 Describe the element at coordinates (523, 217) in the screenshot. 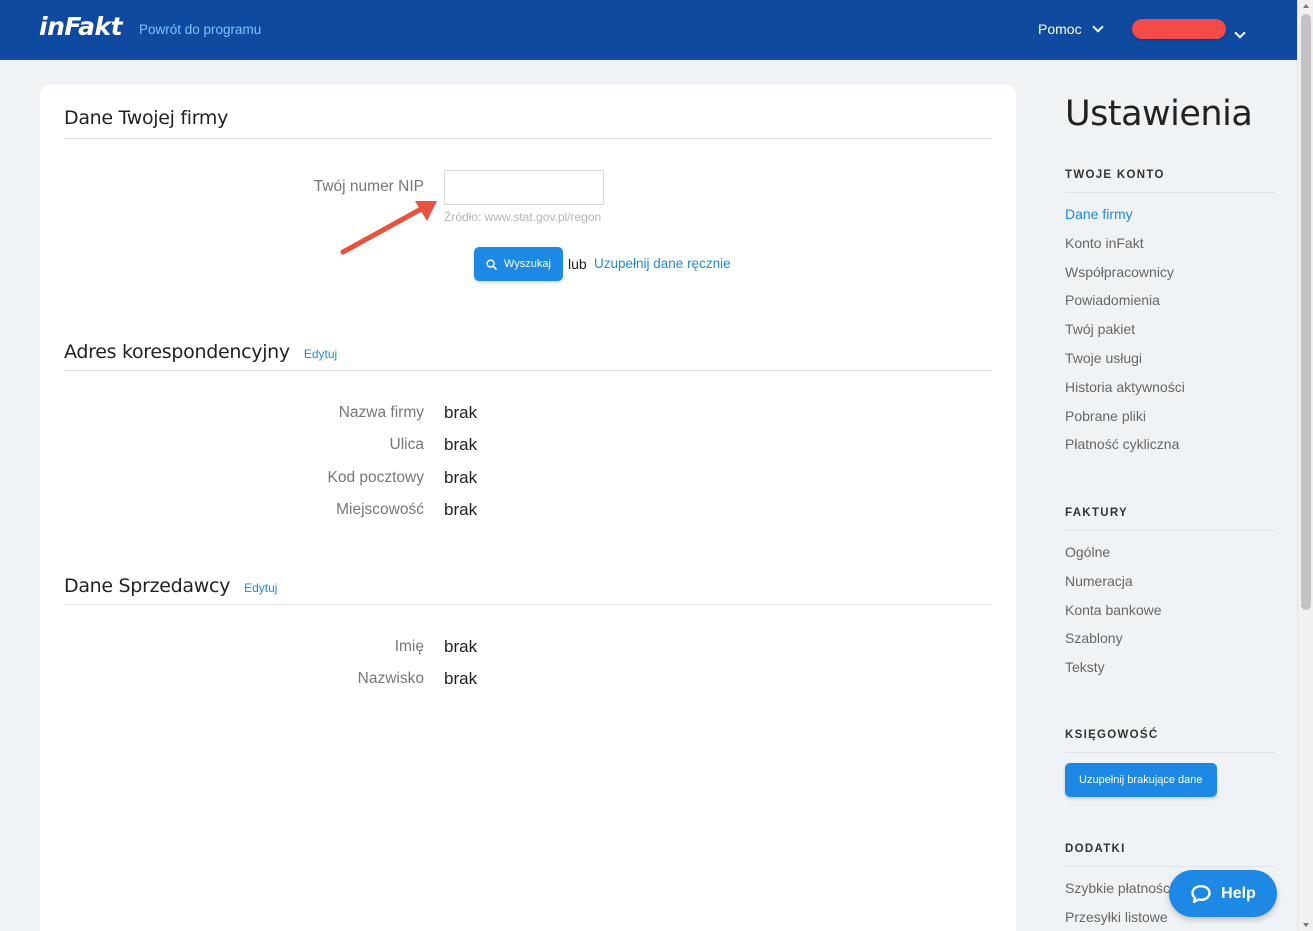

I see `nip-source-hint: Źródło: www.stat.gov.pl/regon` at that location.